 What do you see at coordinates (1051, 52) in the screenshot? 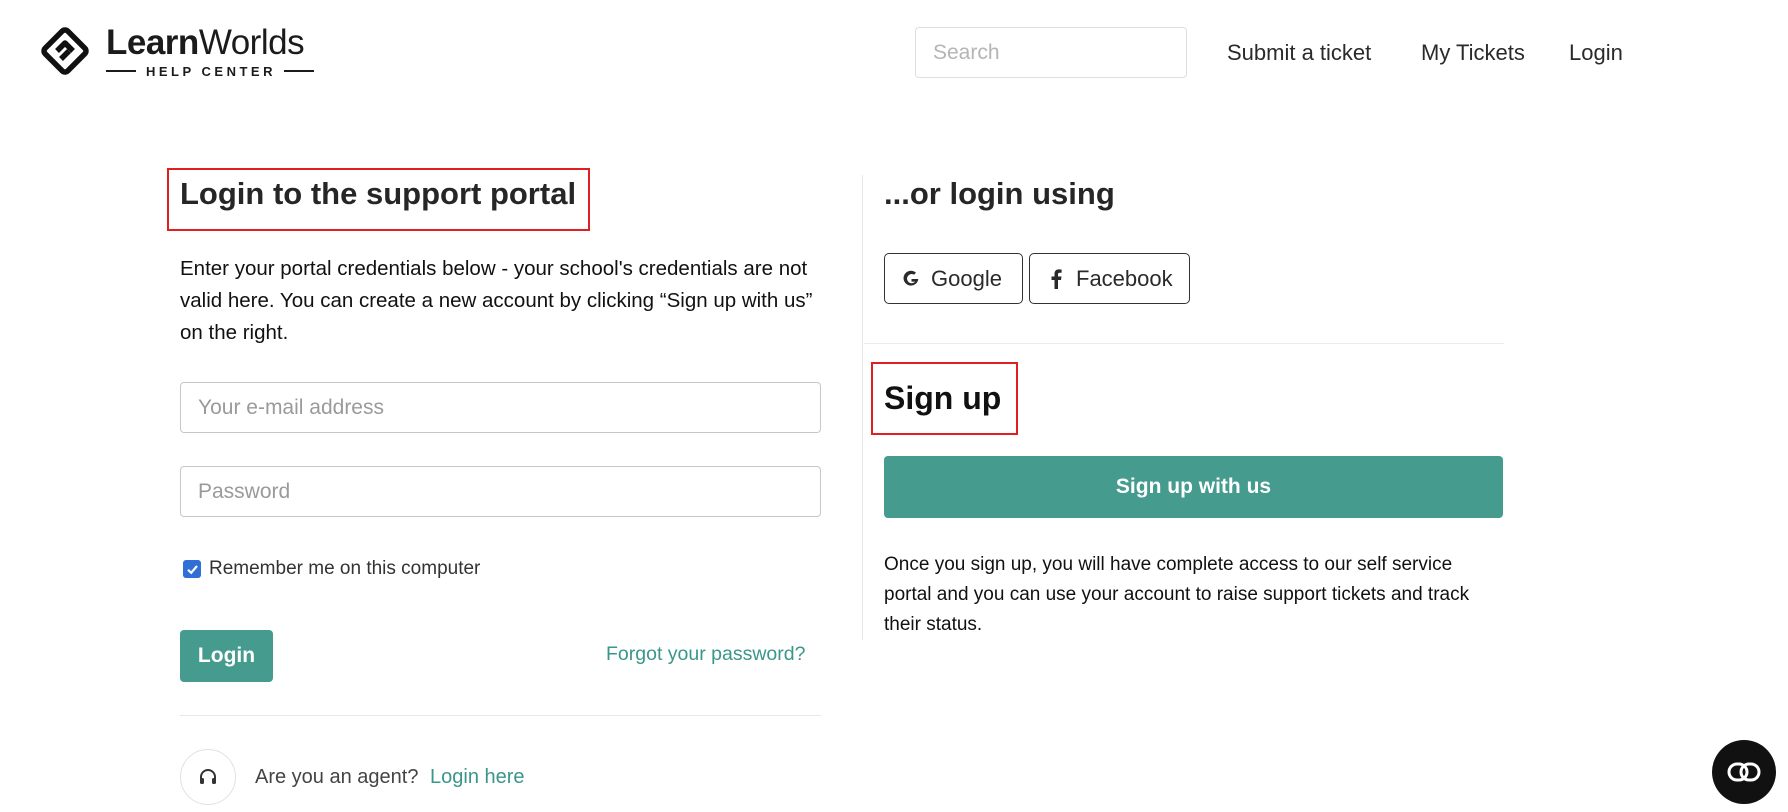
I see `search-input` at bounding box center [1051, 52].